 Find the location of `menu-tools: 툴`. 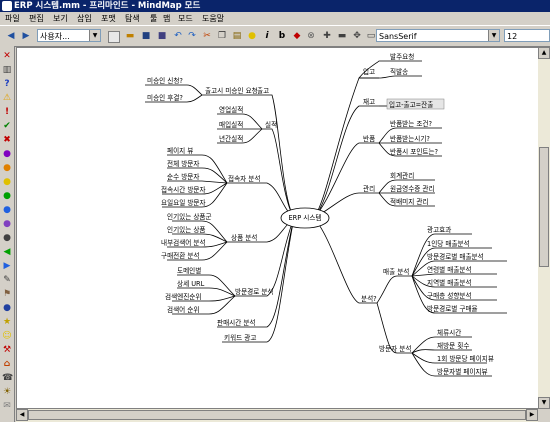

menu-tools: 툴 is located at coordinates (153, 18).